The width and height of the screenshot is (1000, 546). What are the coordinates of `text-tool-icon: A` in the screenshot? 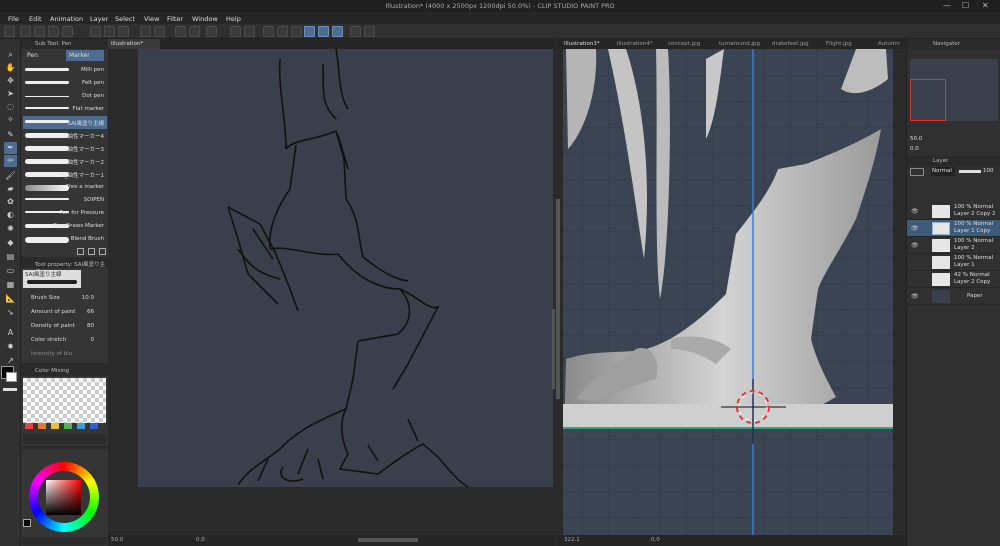 It's located at (10, 333).